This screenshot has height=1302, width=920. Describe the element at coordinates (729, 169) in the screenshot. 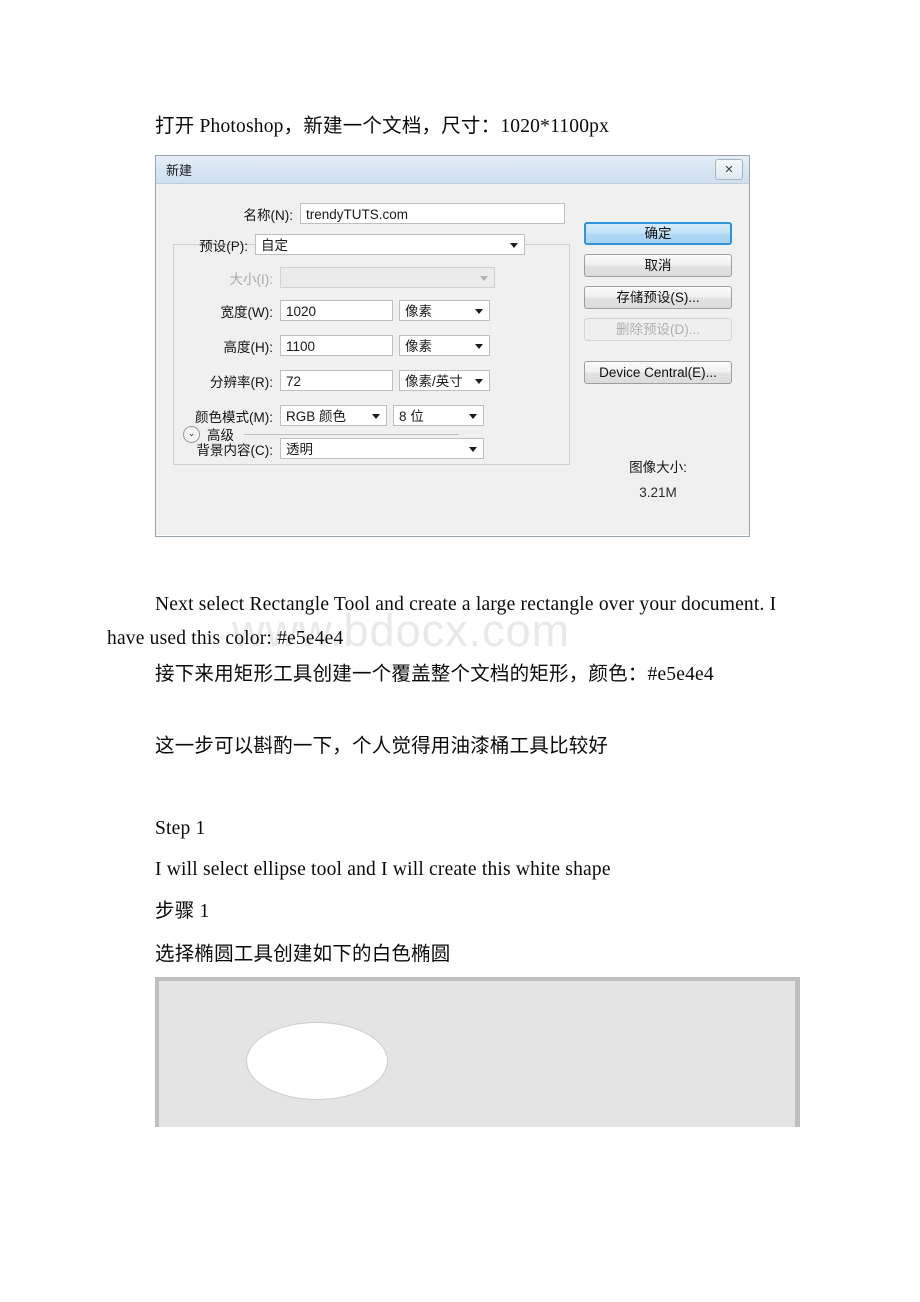

I see `close-icon: ✕` at that location.